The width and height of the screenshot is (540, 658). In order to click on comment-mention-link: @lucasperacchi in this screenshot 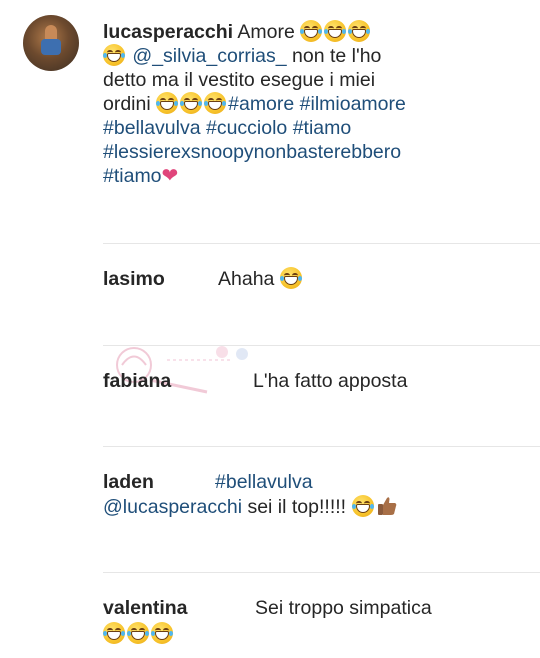, I will do `click(172, 507)`.